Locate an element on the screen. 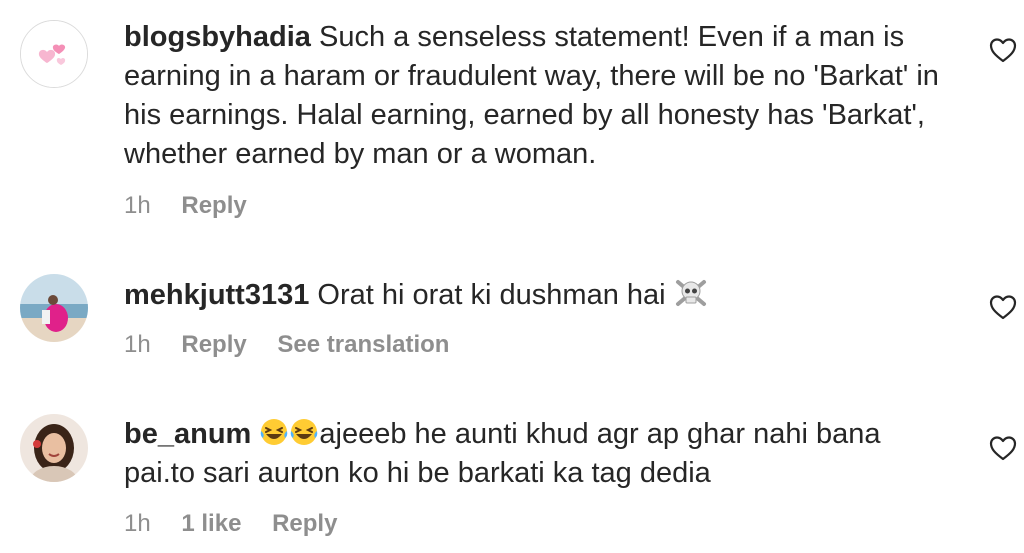  like-count: 1 like is located at coordinates (211, 523).